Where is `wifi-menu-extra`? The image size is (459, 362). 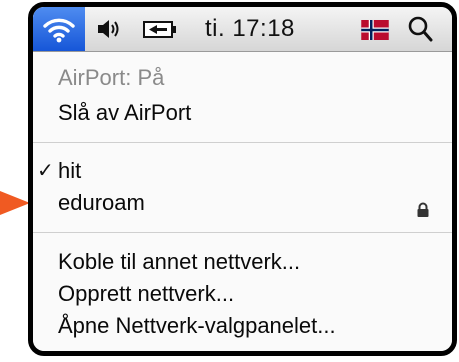
wifi-menu-extra is located at coordinates (59, 29).